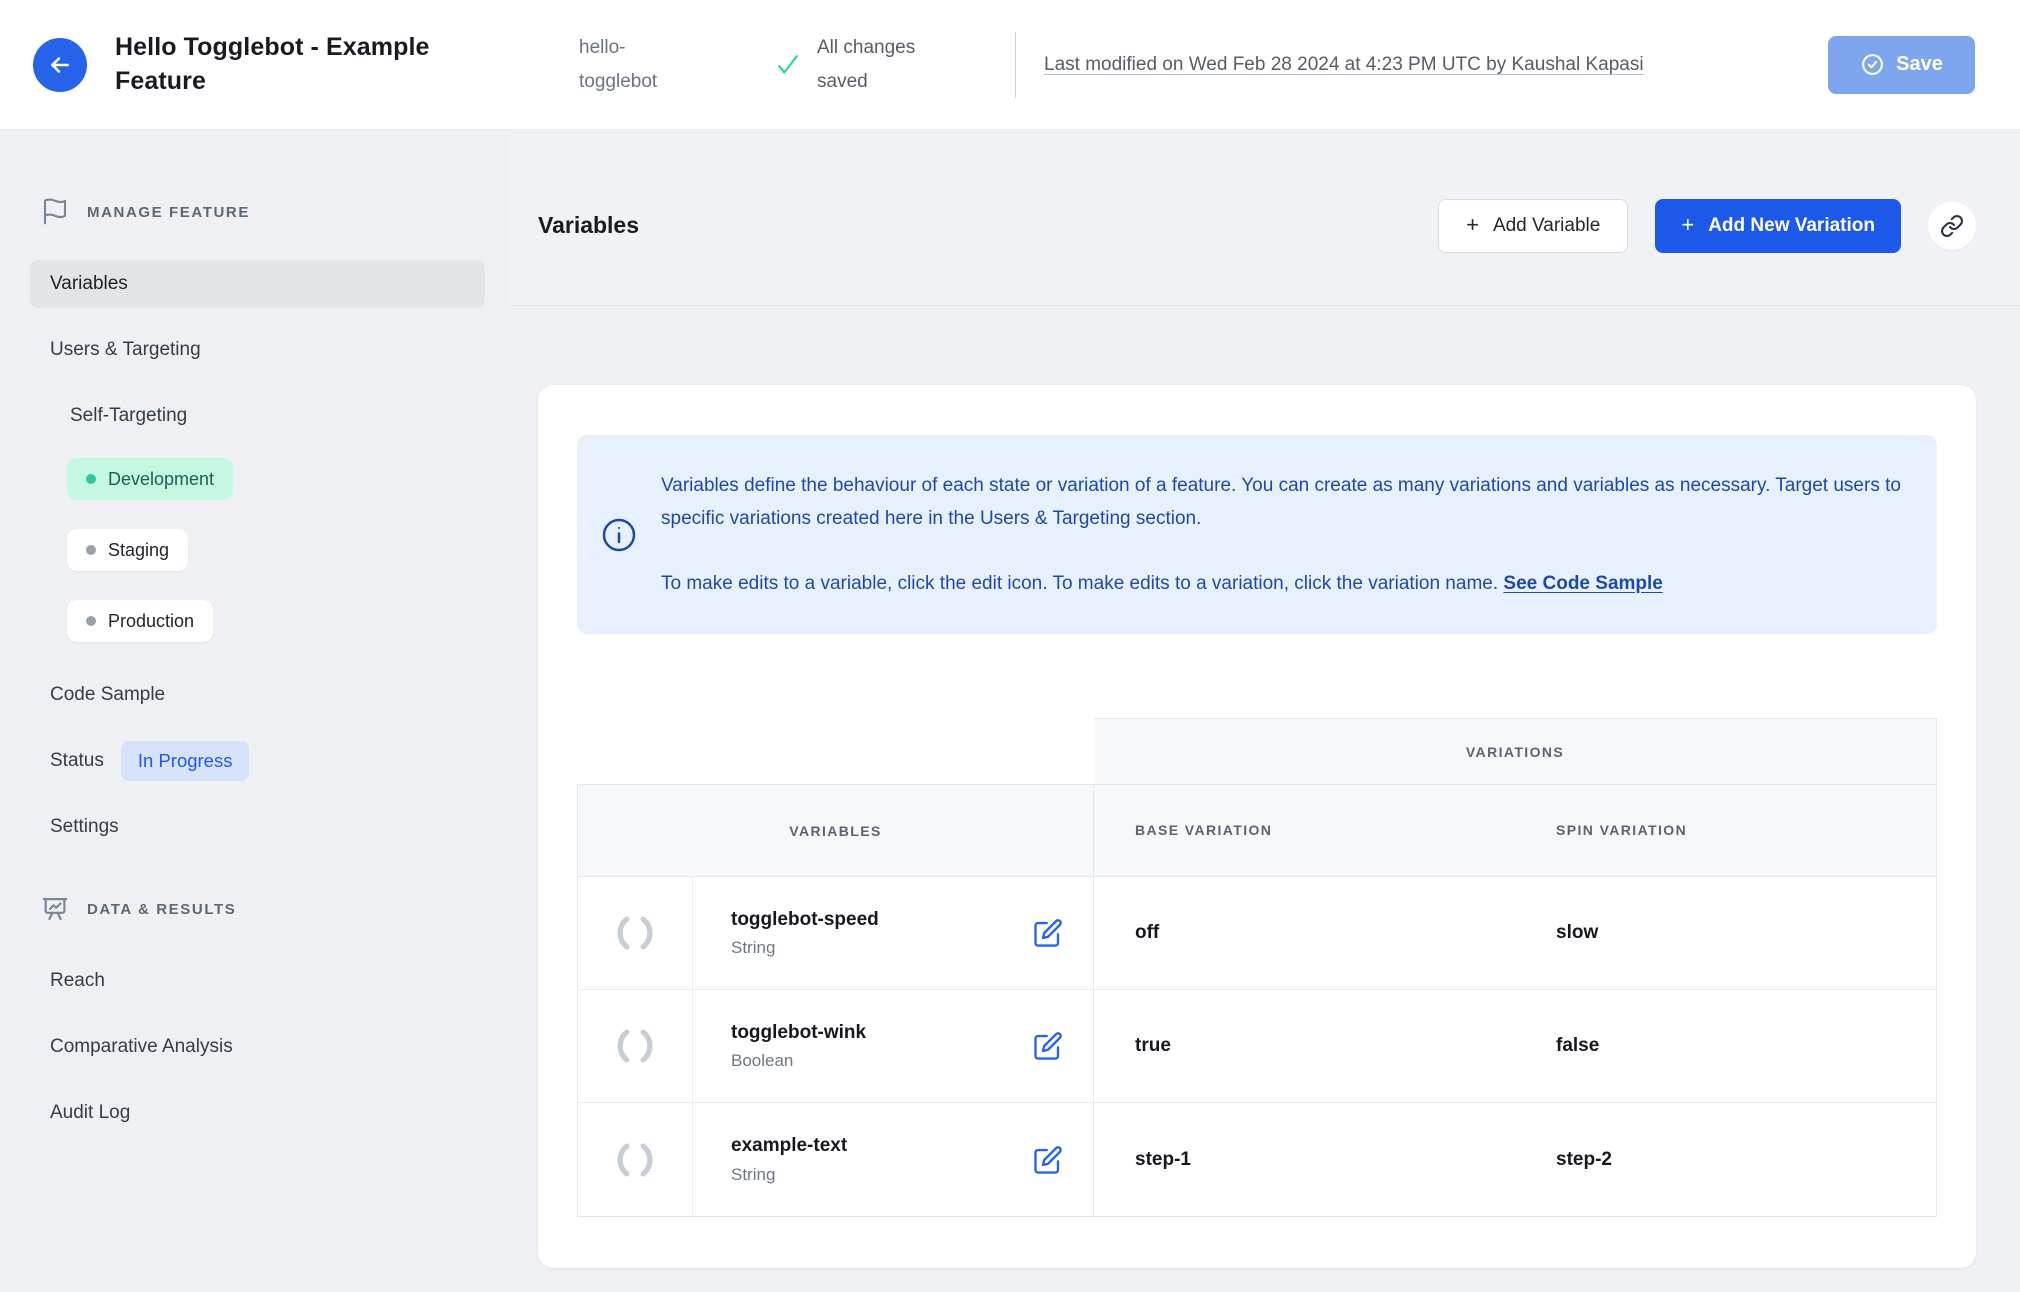 Image resolution: width=2020 pixels, height=1292 pixels. What do you see at coordinates (805, 919) in the screenshot?
I see `variable-name: togglebot-speed` at bounding box center [805, 919].